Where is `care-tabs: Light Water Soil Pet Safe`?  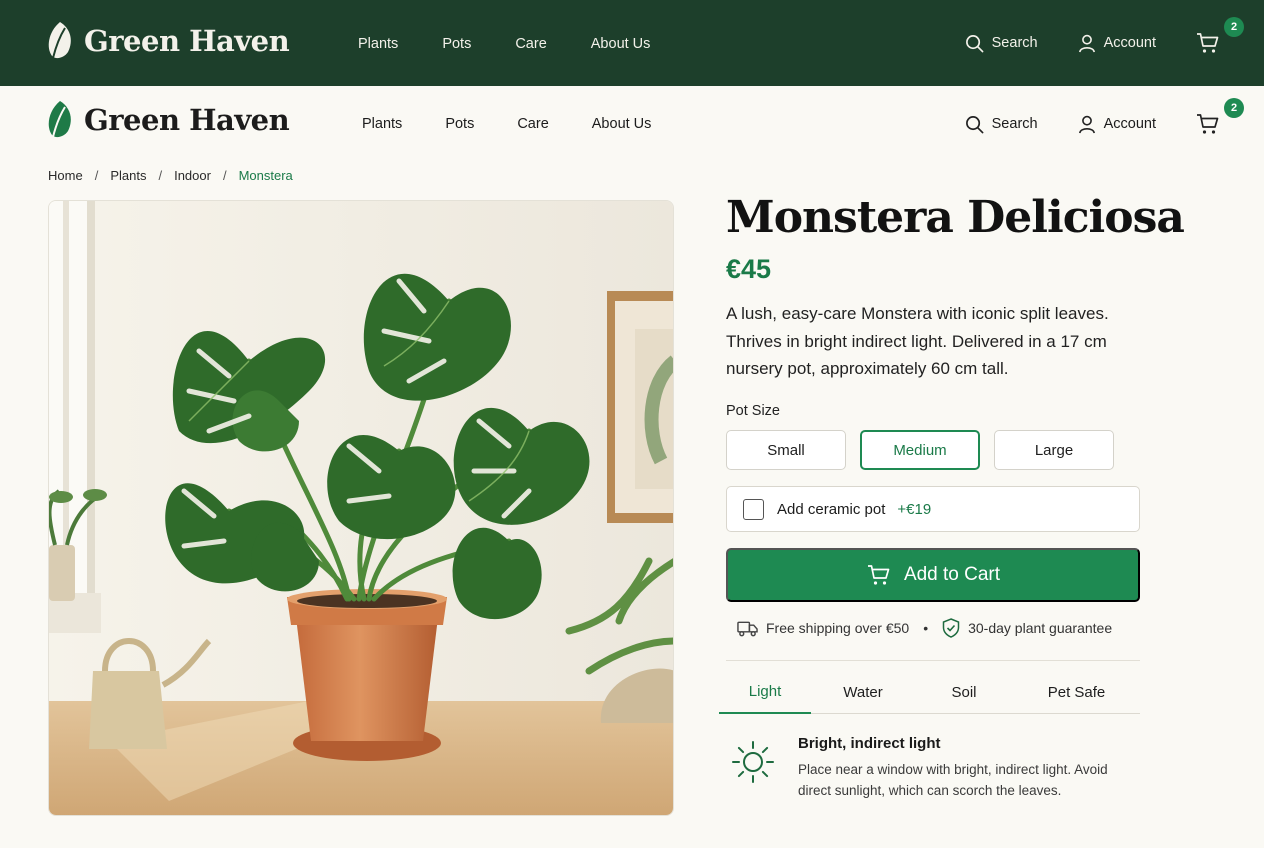
care-tabs: Light Water Soil Pet Safe is located at coordinates (929, 692).